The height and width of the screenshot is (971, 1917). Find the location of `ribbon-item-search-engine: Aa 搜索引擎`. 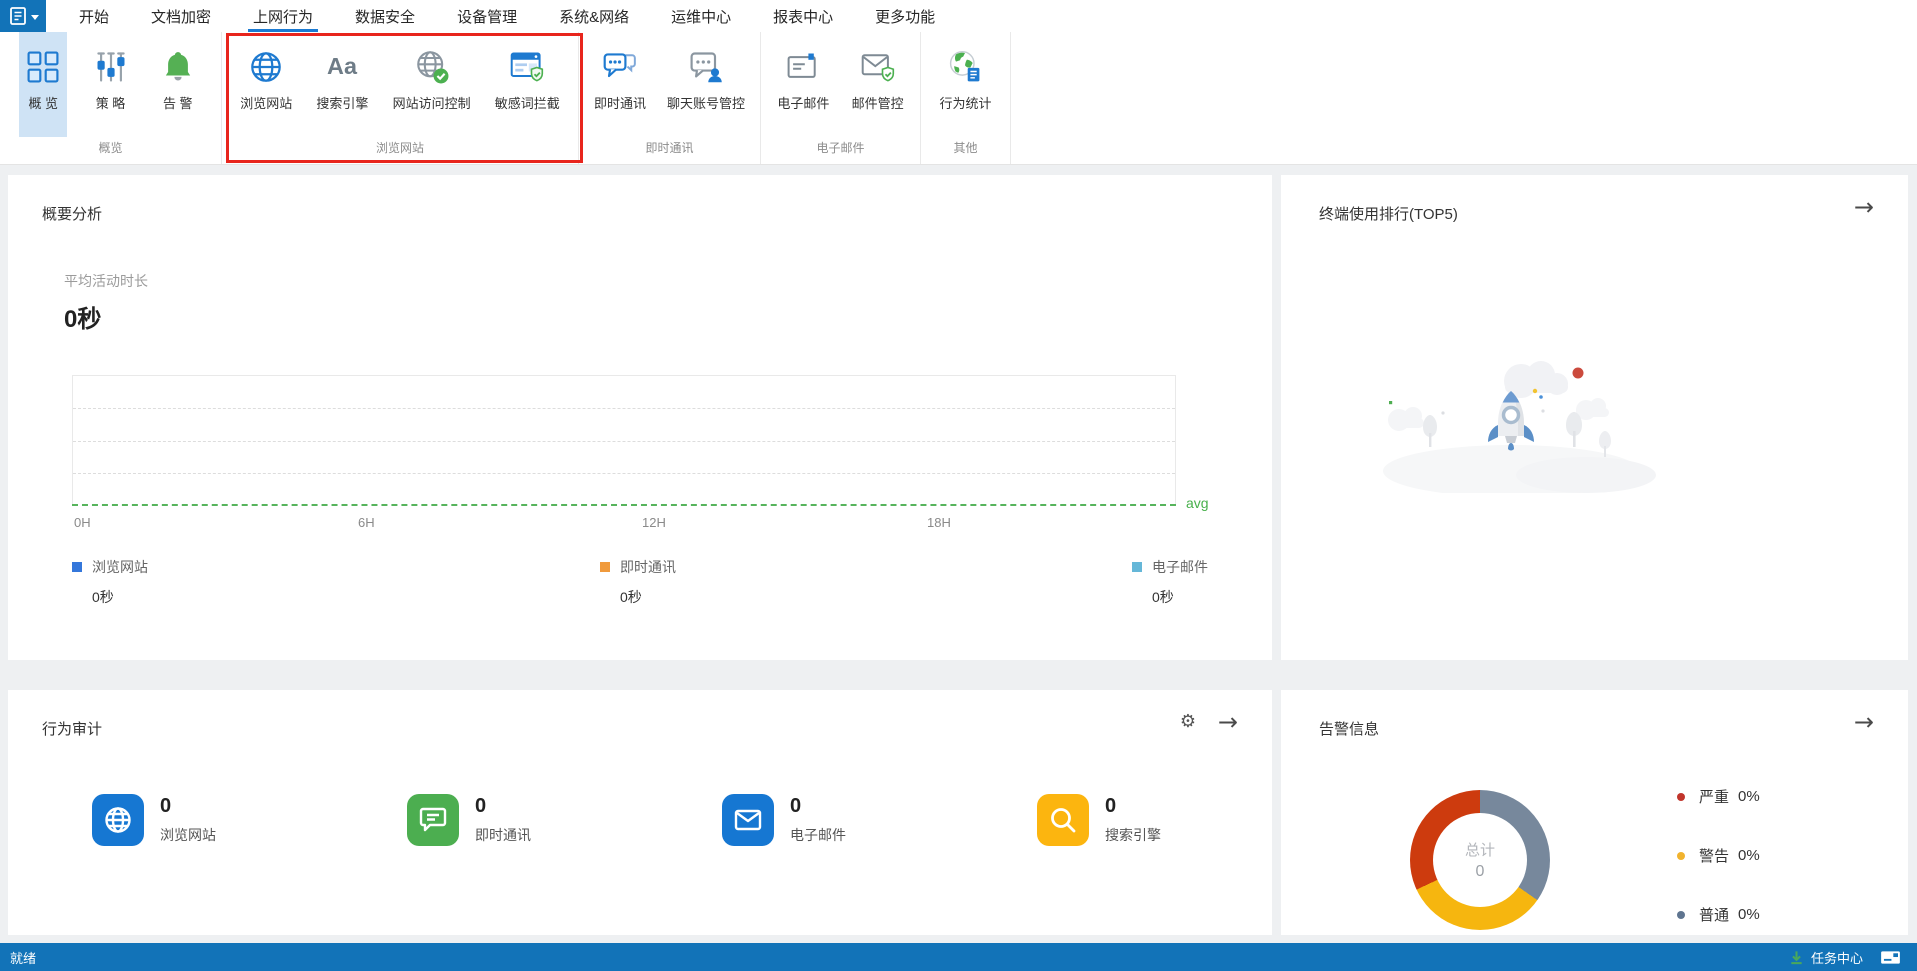

ribbon-item-search-engine: Aa 搜索引擎 is located at coordinates (342, 84).